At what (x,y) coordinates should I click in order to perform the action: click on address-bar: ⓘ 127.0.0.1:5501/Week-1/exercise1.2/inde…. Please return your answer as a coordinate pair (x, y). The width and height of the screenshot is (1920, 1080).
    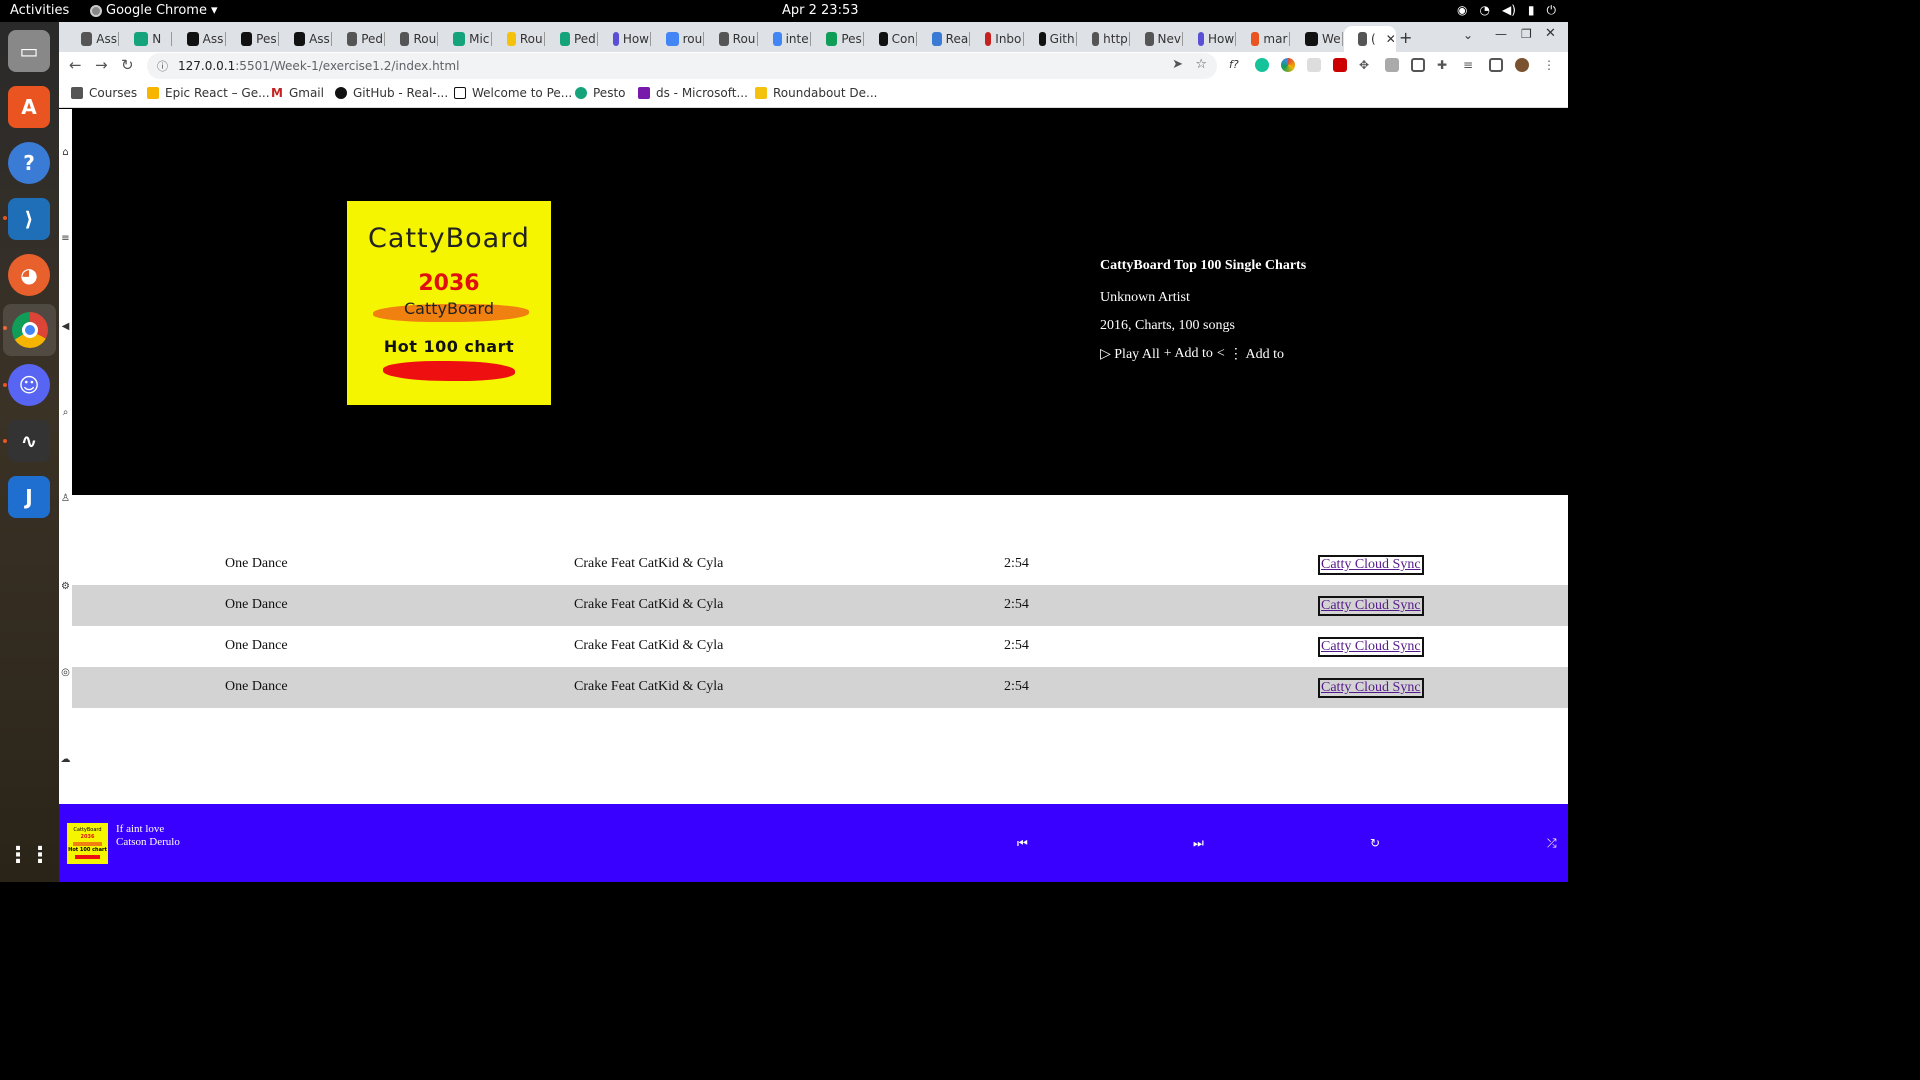
    Looking at the image, I should click on (682, 66).